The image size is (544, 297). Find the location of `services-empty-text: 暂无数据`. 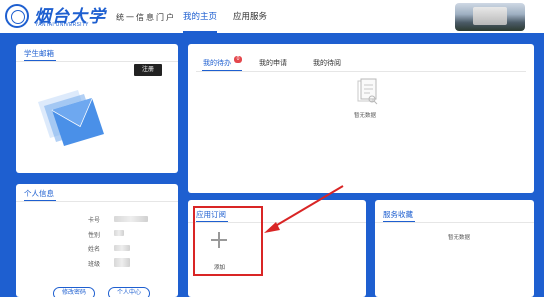

services-empty-text: 暂无数据 is located at coordinates (459, 238).